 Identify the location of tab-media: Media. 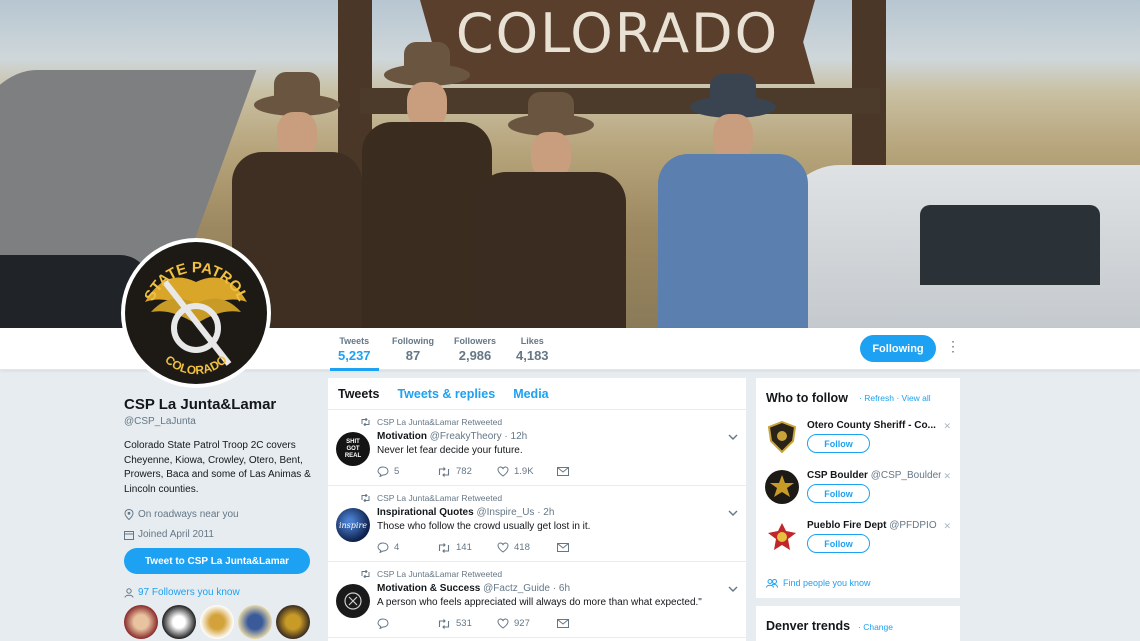
(530, 394).